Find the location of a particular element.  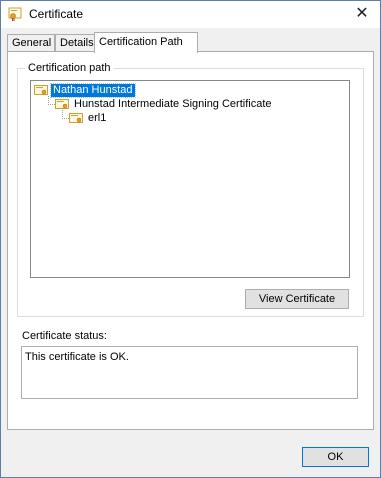

tab-details: Details is located at coordinates (77, 43).